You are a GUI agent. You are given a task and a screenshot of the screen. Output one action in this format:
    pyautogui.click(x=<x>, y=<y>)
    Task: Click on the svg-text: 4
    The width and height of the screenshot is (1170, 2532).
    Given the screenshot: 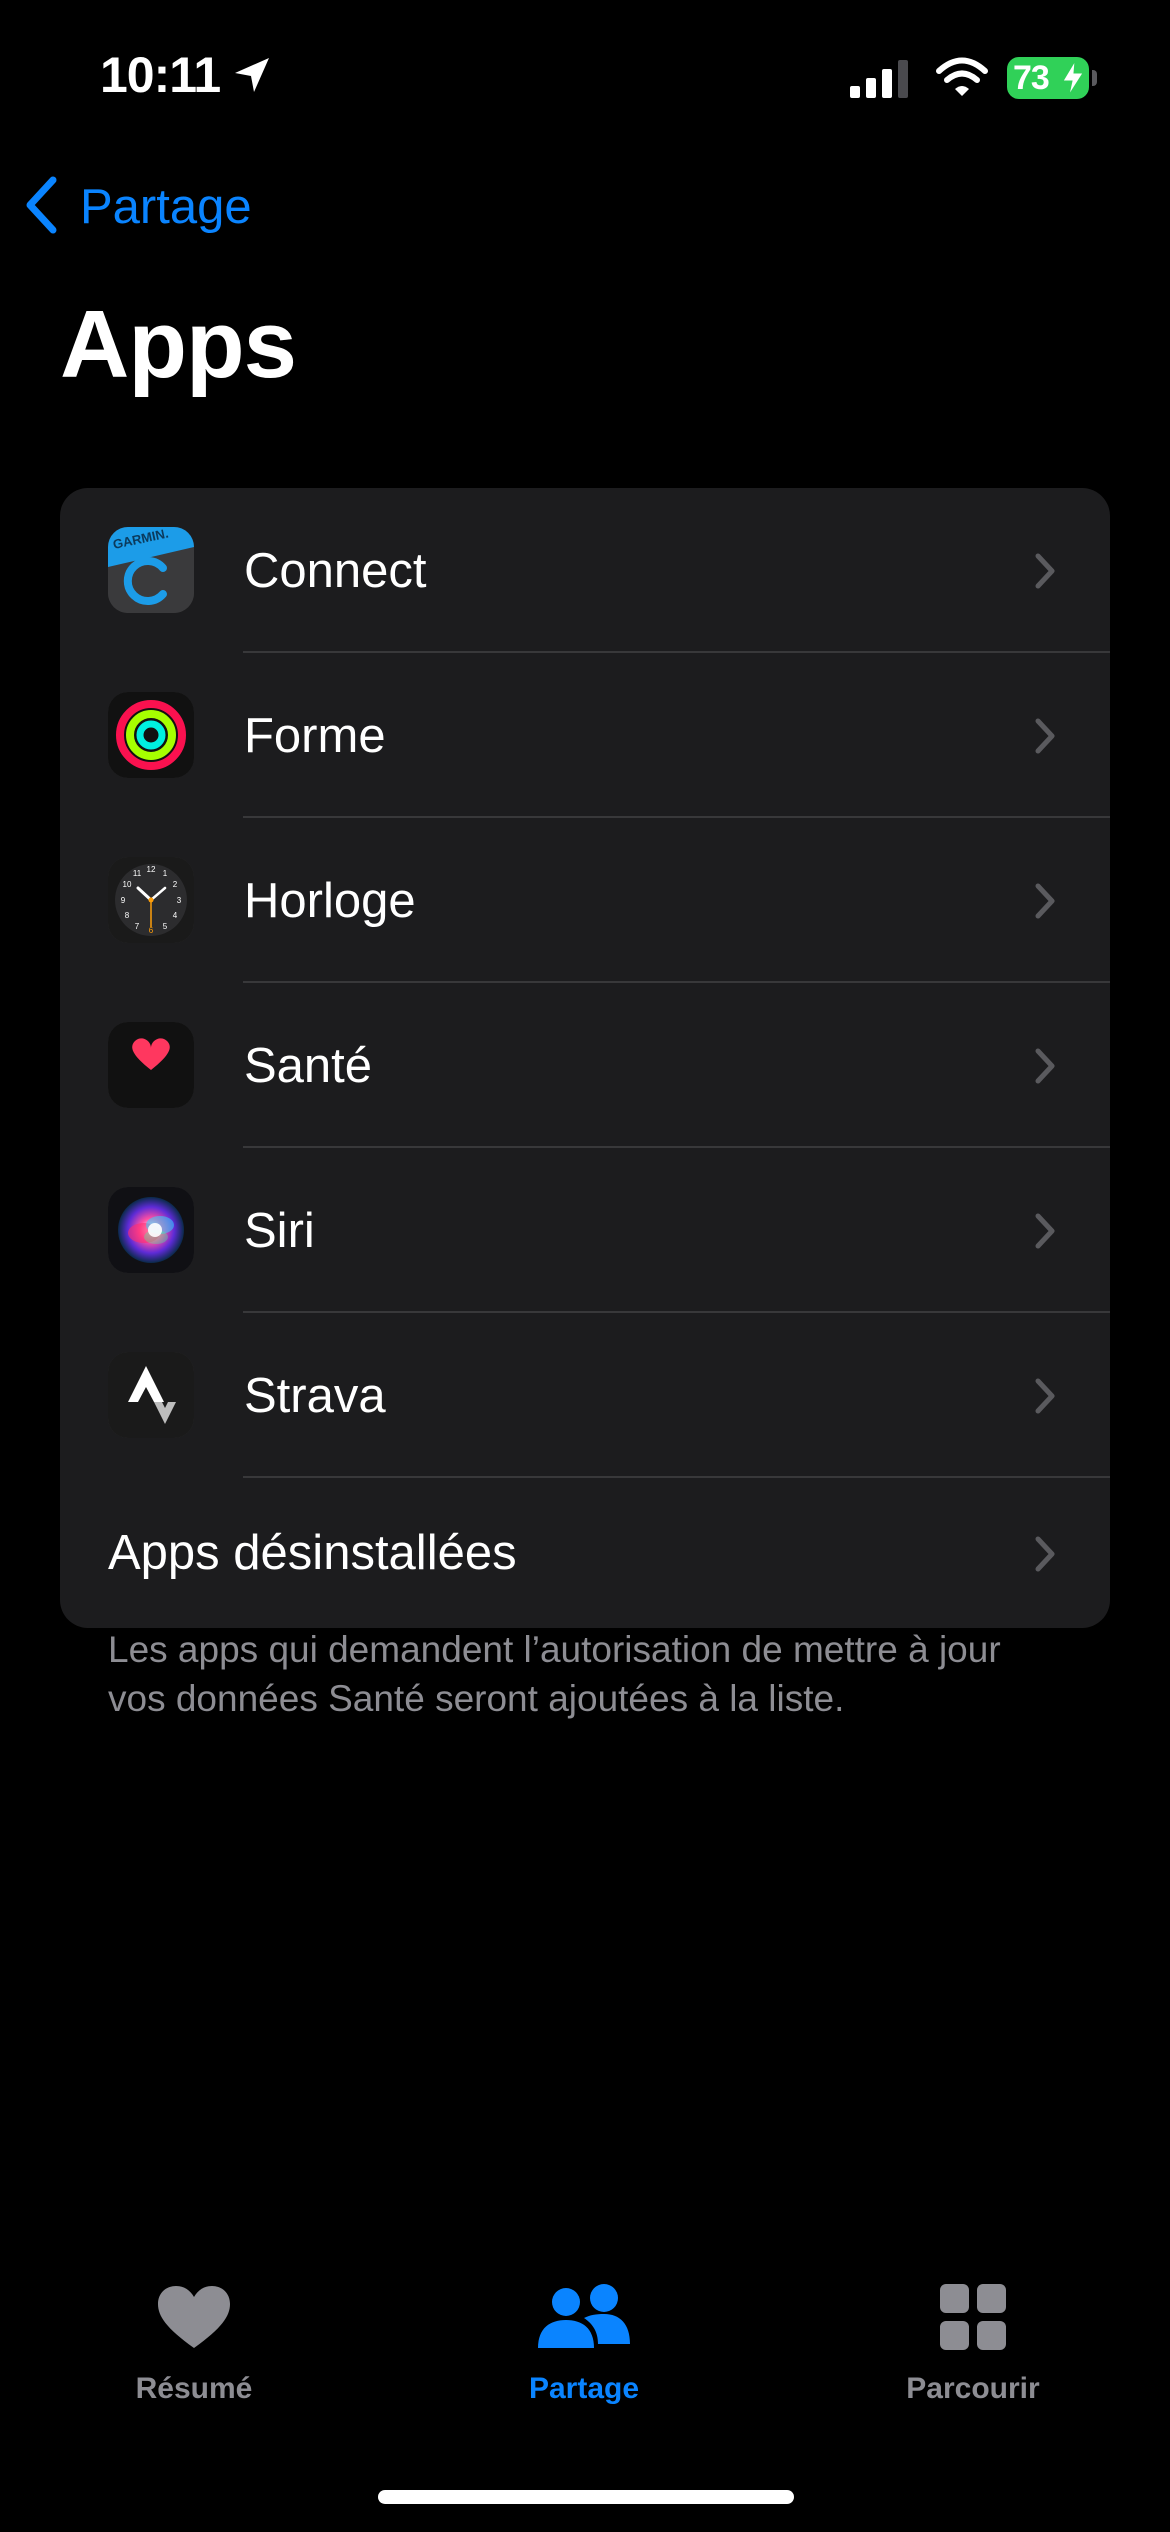 What is the action you would take?
    pyautogui.click(x=175, y=915)
    